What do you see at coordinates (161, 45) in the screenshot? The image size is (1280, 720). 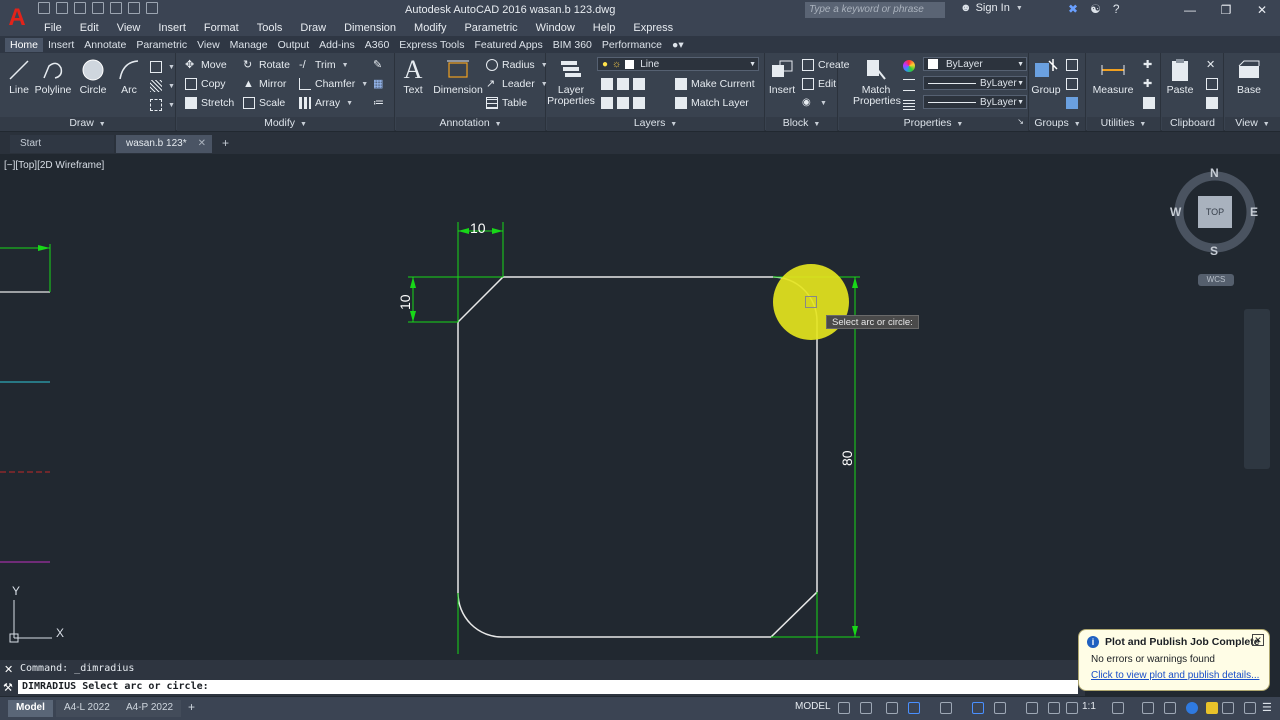 I see `tab-parametric: Parametric` at bounding box center [161, 45].